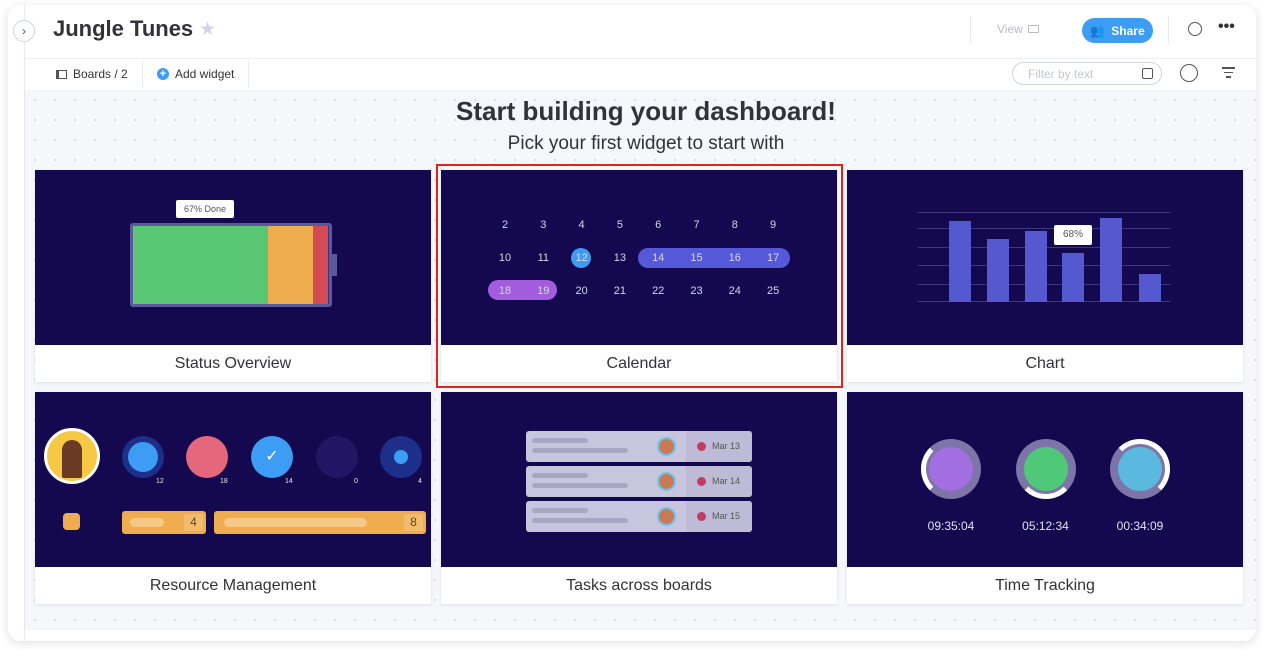 The height and width of the screenshot is (650, 1264). What do you see at coordinates (163, 74) in the screenshot?
I see `plus-icon: +` at bounding box center [163, 74].